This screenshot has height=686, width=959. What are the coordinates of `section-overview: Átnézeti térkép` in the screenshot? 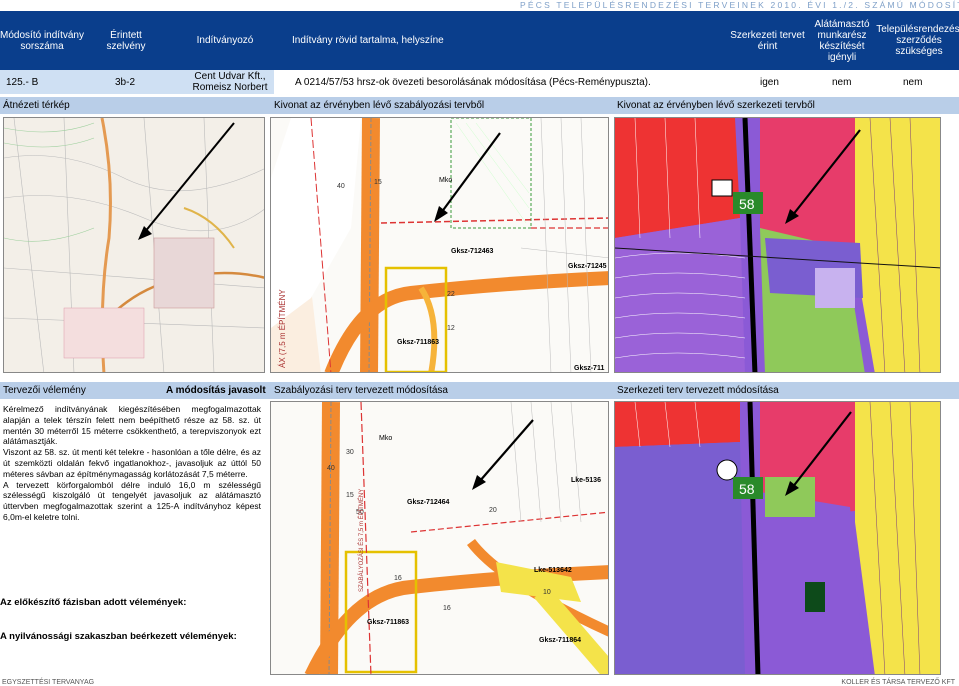 It's located at (36, 105).